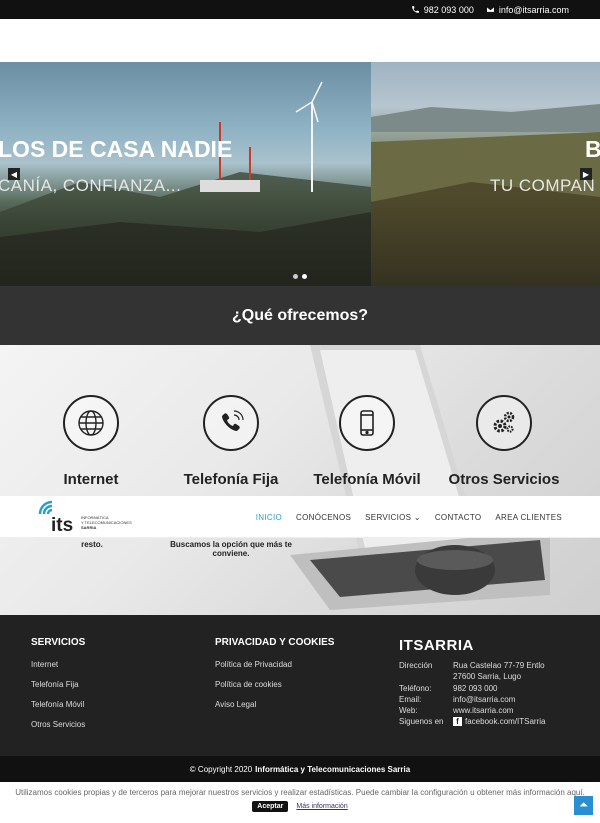 Image resolution: width=600 pixels, height=823 pixels. I want to click on its-logo-mark: its, so click(58, 518).